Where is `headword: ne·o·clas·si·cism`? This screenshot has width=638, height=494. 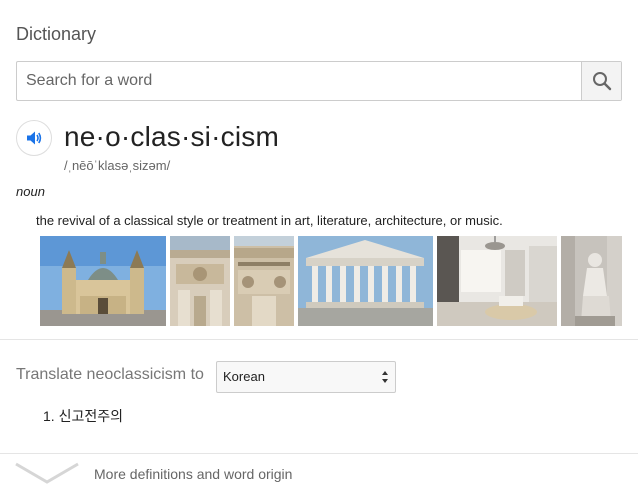
headword: ne·o·clas·si·cism is located at coordinates (171, 136).